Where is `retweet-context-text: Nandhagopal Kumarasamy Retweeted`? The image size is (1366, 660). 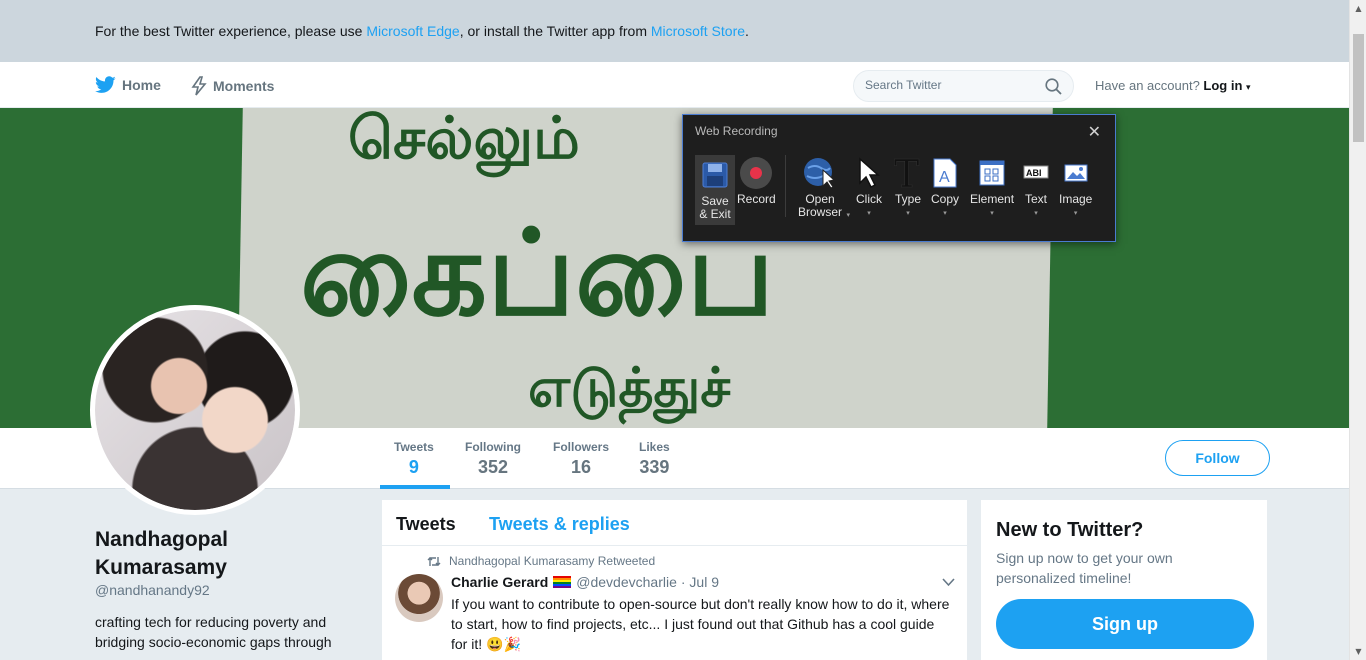 retweet-context-text: Nandhagopal Kumarasamy Retweeted is located at coordinates (552, 561).